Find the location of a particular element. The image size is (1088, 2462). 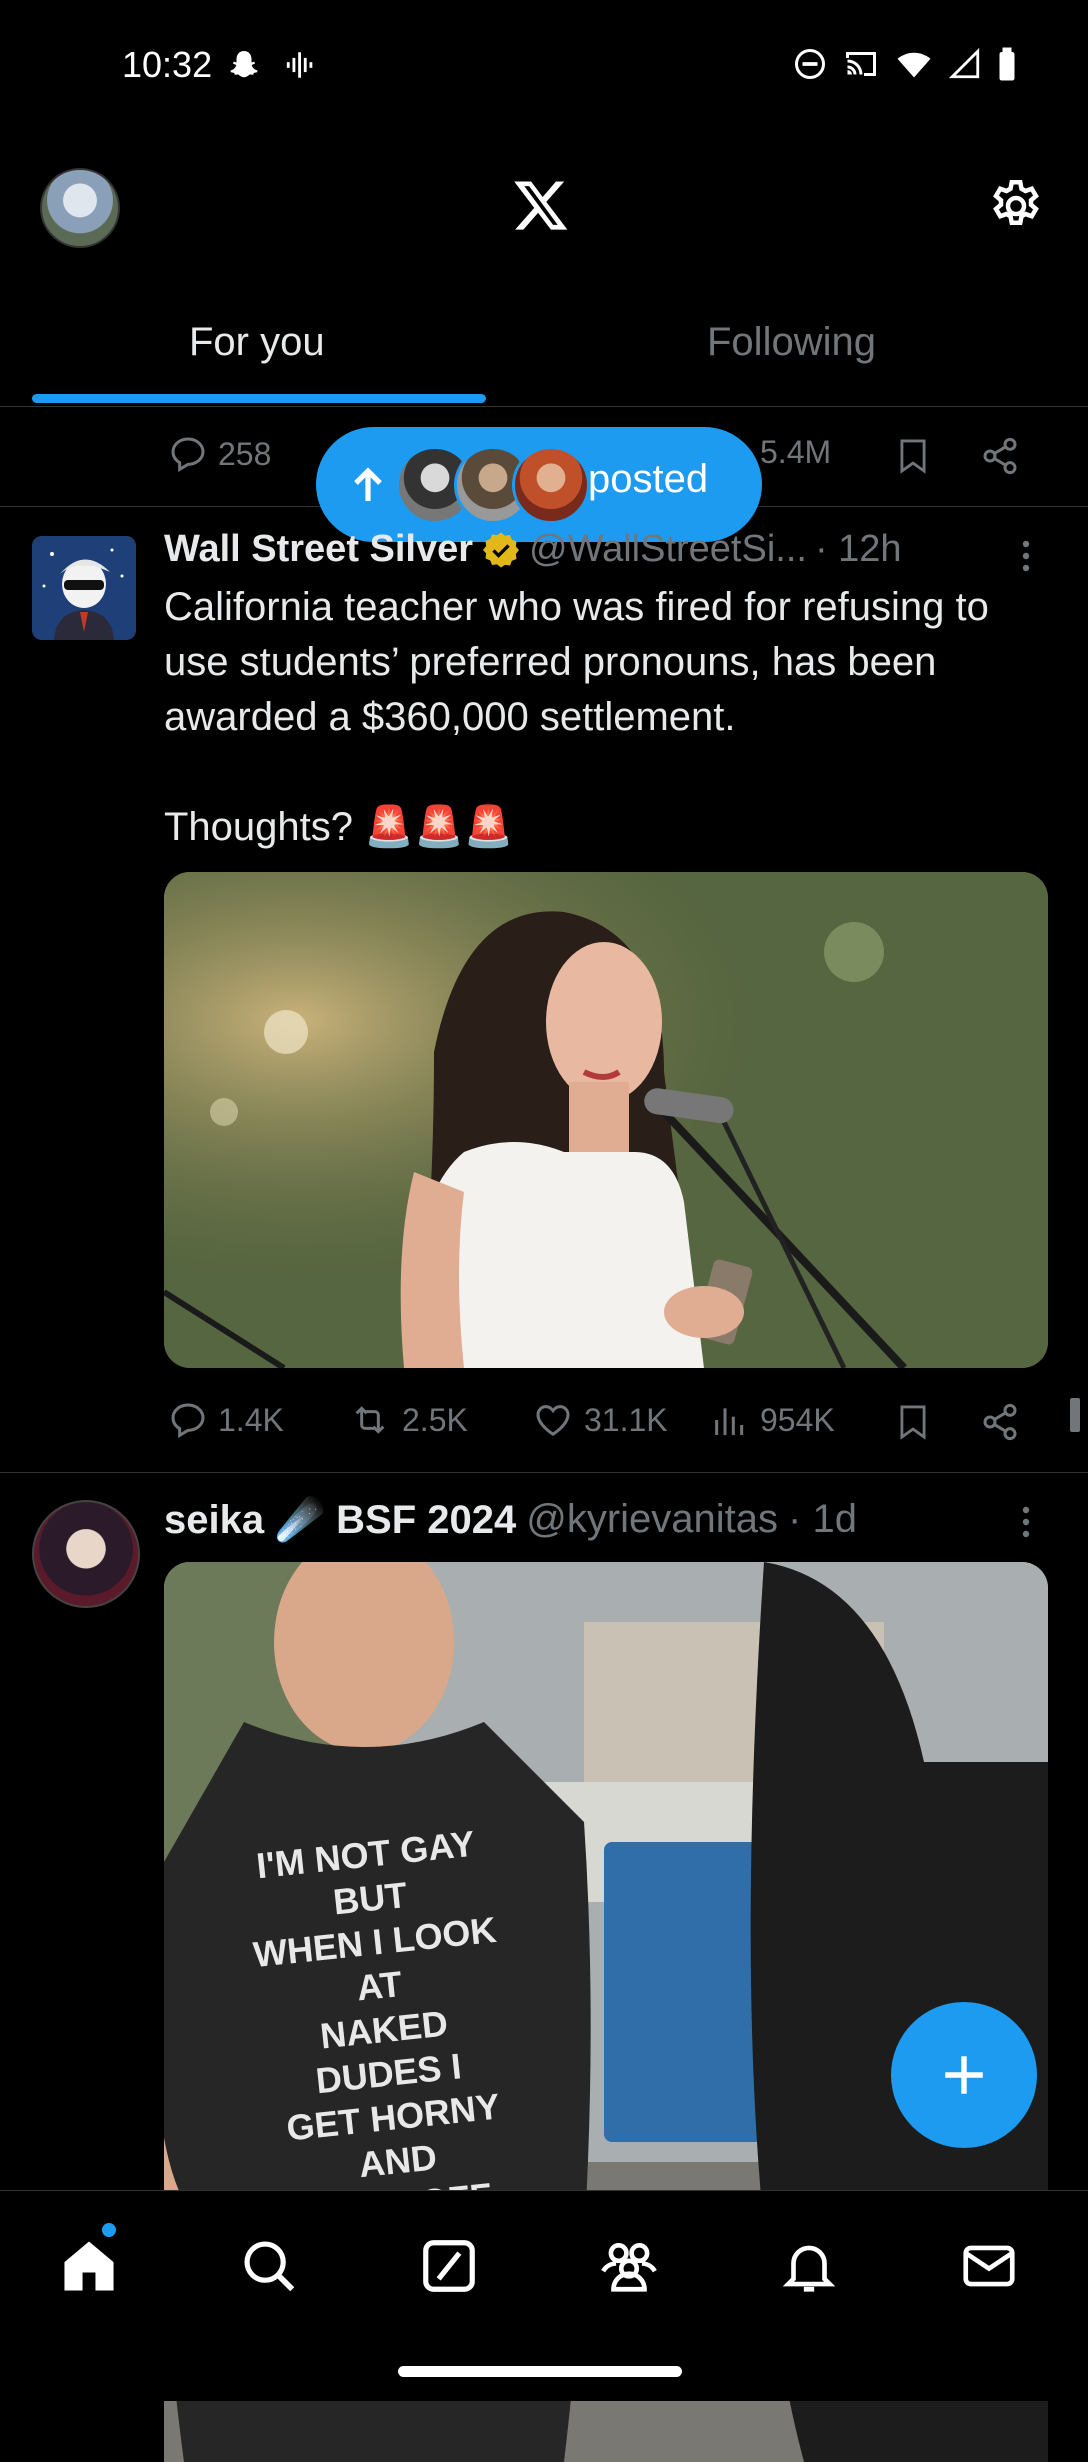

tweet-header: seika ☄️ BSF 2024 @kyrievanitas · 1d is located at coordinates (510, 1519).